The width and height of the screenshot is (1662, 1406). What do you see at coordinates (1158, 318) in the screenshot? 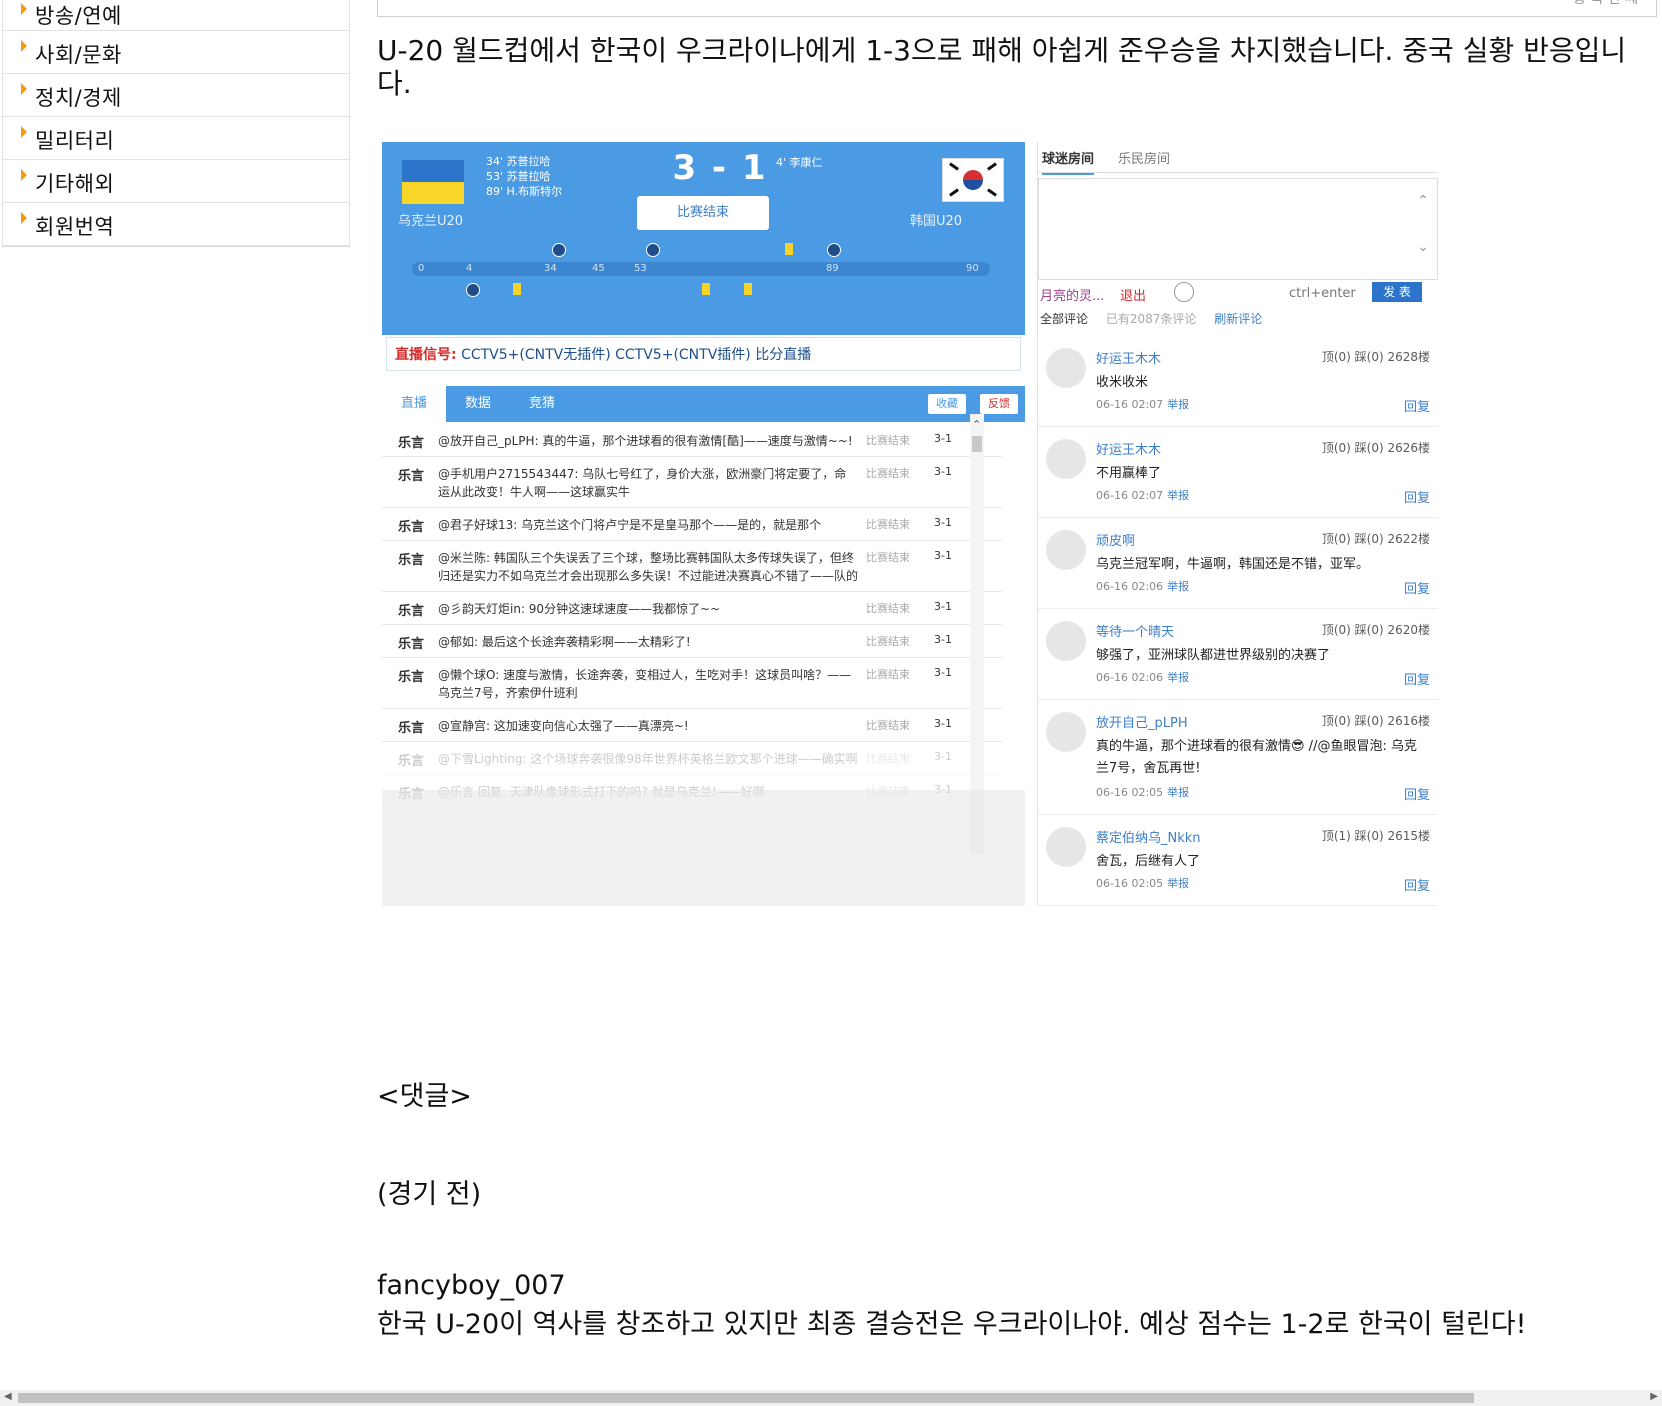
I see `comment-filter: 全部评论 已有2087条评论 刷新评论` at bounding box center [1158, 318].